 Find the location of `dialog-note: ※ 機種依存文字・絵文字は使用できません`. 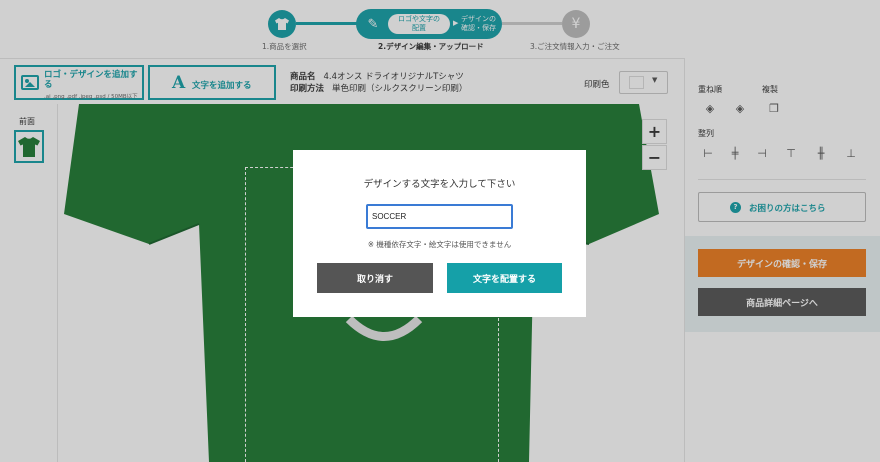

dialog-note: ※ 機種依存文字・絵文字は使用できません is located at coordinates (439, 244).